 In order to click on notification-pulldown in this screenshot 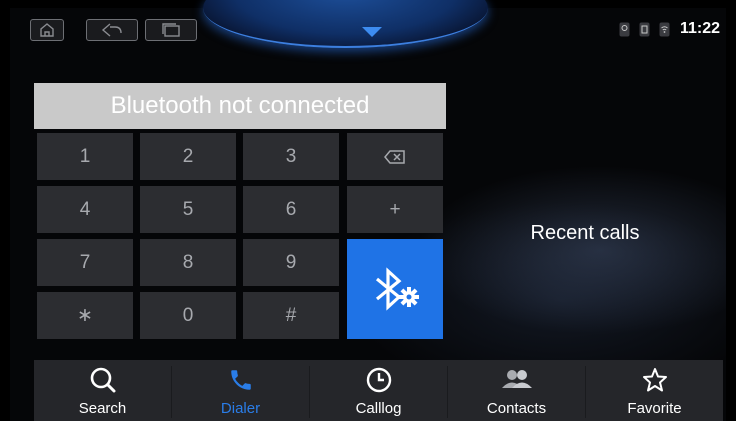, I will do `click(345, 24)`.